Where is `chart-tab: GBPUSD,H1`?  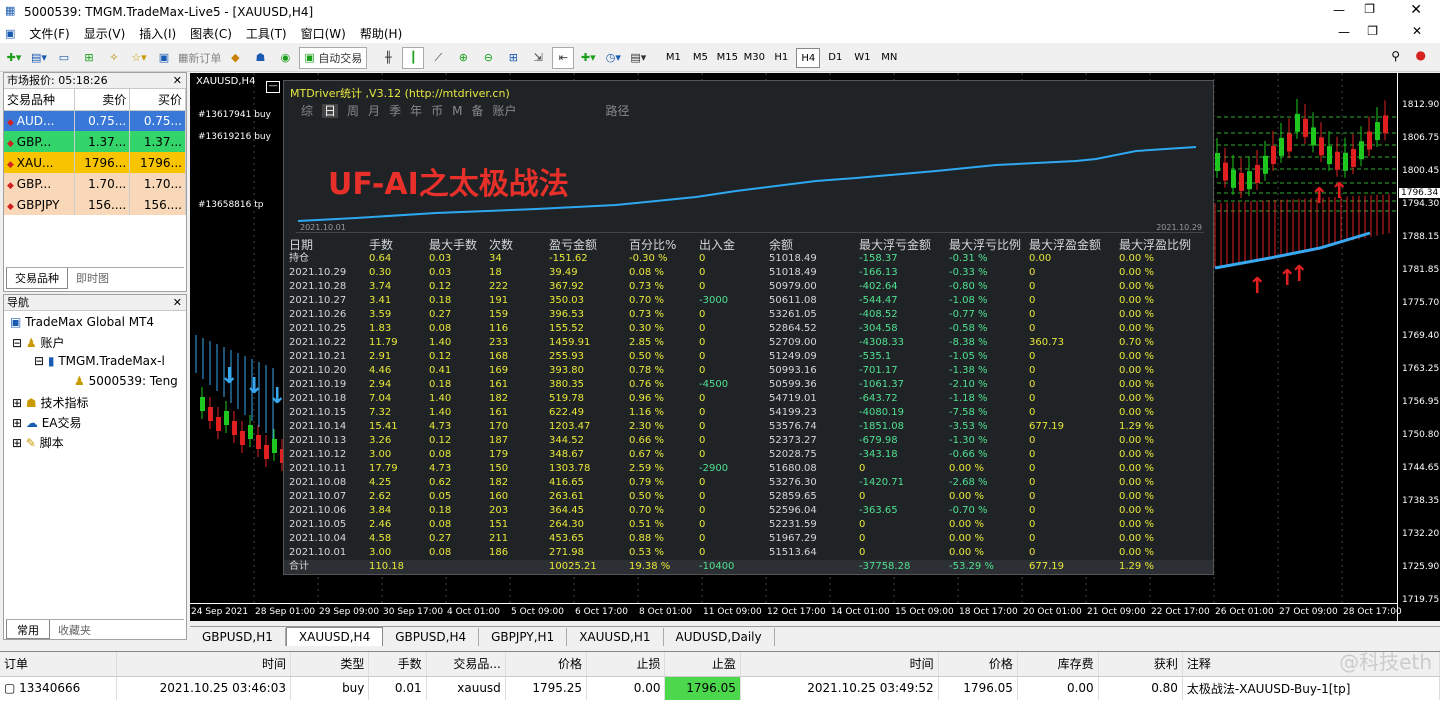
chart-tab: GBPUSD,H1 is located at coordinates (238, 637).